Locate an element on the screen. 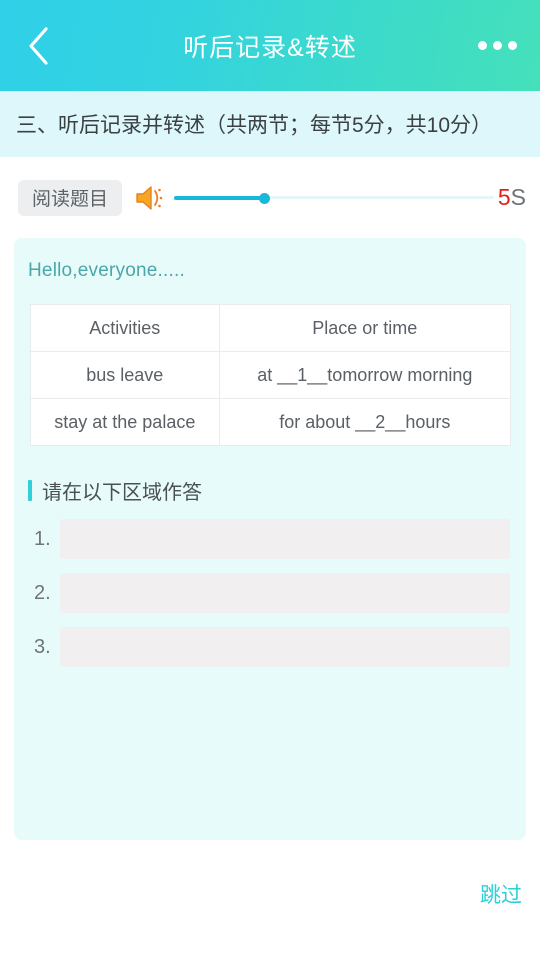 Image resolution: width=540 pixels, height=960 pixels. table-row: stay at the palace for about __2__hours is located at coordinates (271, 422).